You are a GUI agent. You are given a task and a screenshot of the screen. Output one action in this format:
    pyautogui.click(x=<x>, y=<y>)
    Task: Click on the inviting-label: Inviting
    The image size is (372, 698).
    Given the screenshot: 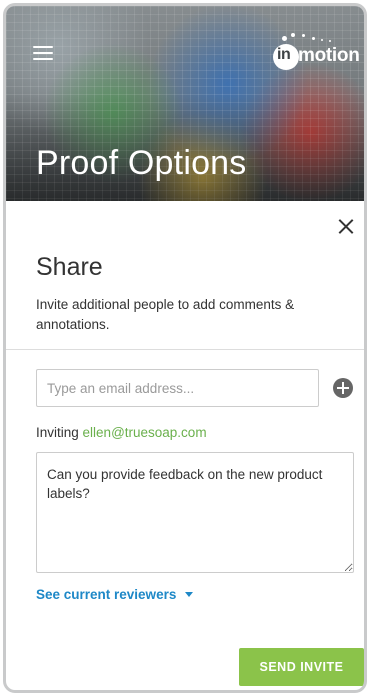 What is the action you would take?
    pyautogui.click(x=57, y=432)
    